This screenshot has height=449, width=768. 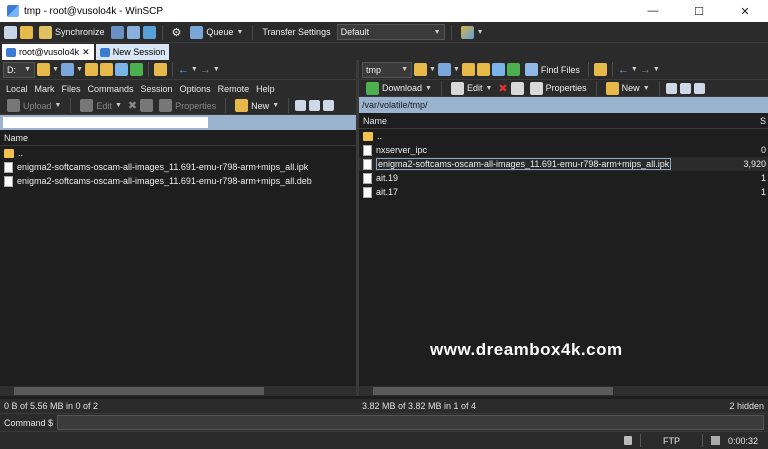 I want to click on local-path, so click(x=178, y=122).